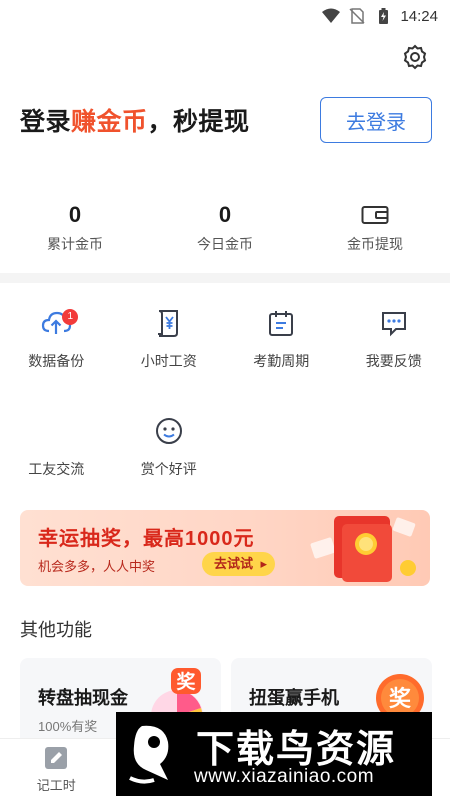 Image resolution: width=450 pixels, height=800 pixels. I want to click on smiley-icon, so click(168, 431).